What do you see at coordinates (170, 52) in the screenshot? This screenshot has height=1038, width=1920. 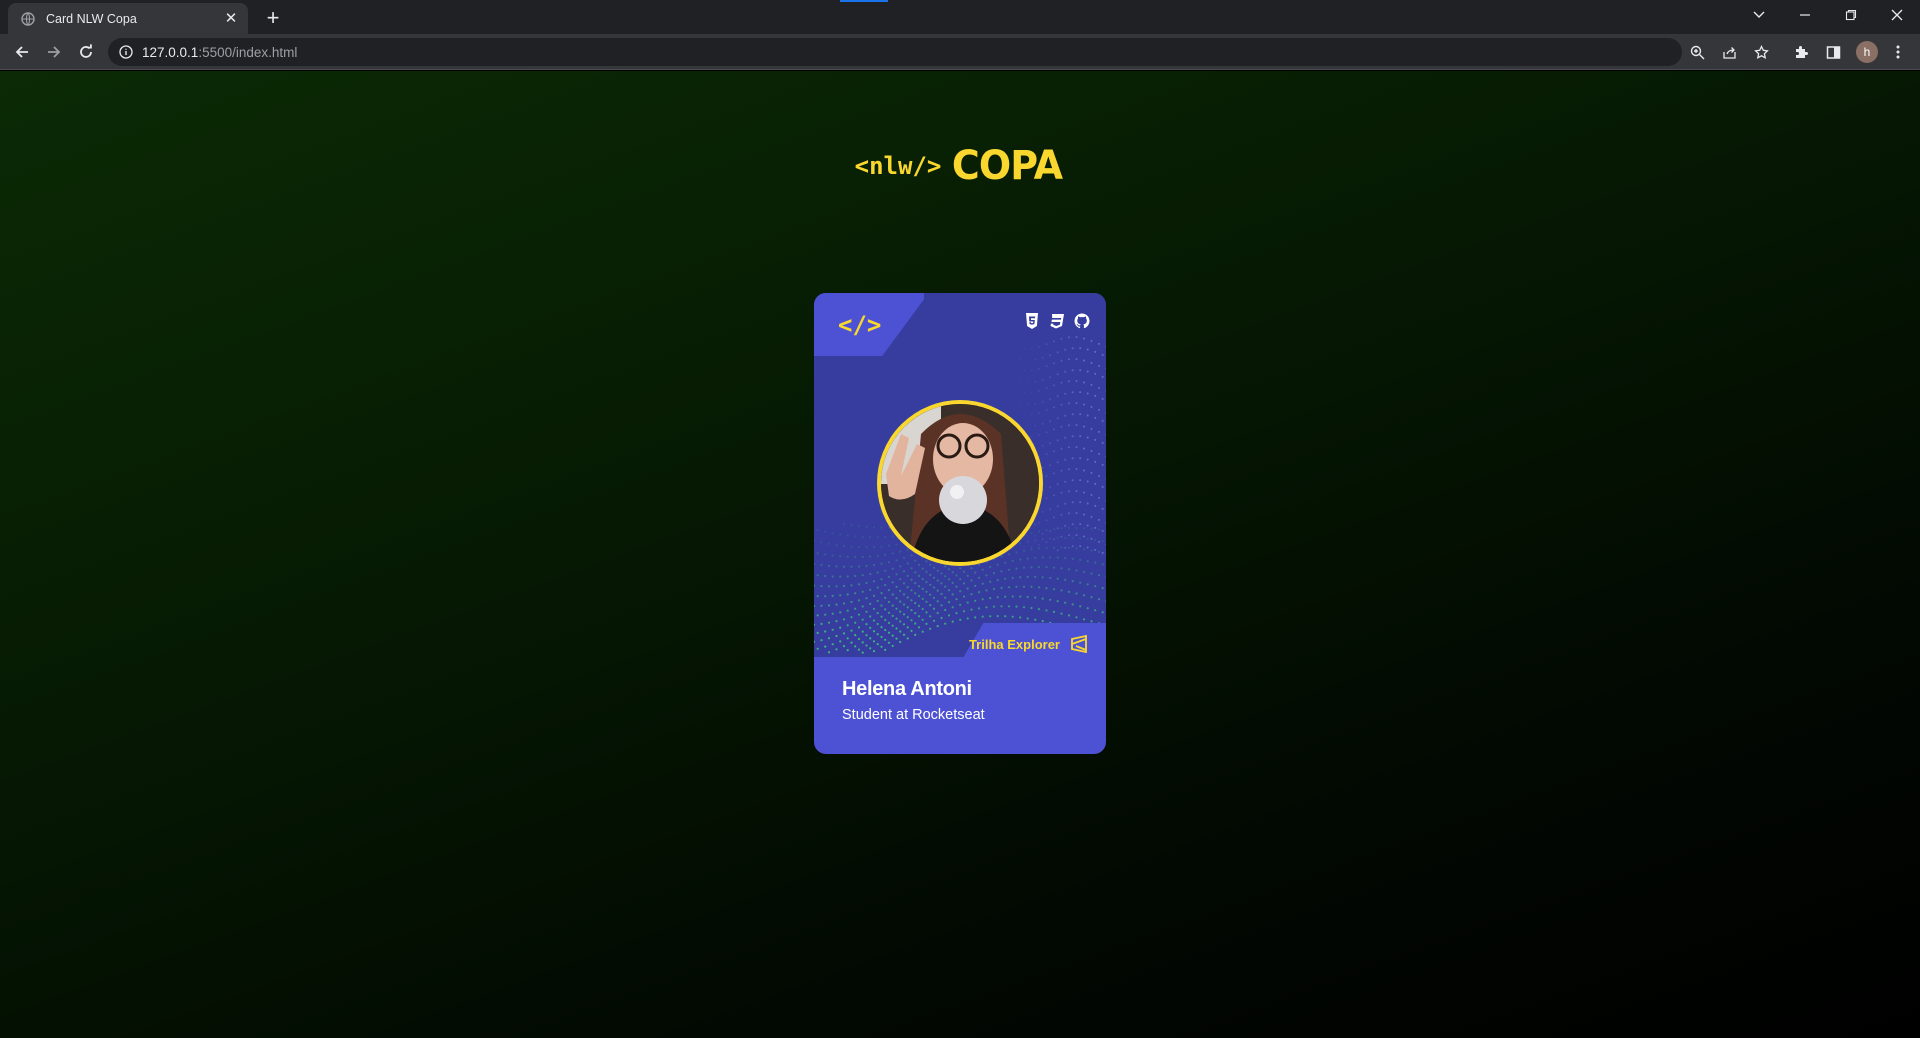 I see `url-host: 127.0.0.1` at bounding box center [170, 52].